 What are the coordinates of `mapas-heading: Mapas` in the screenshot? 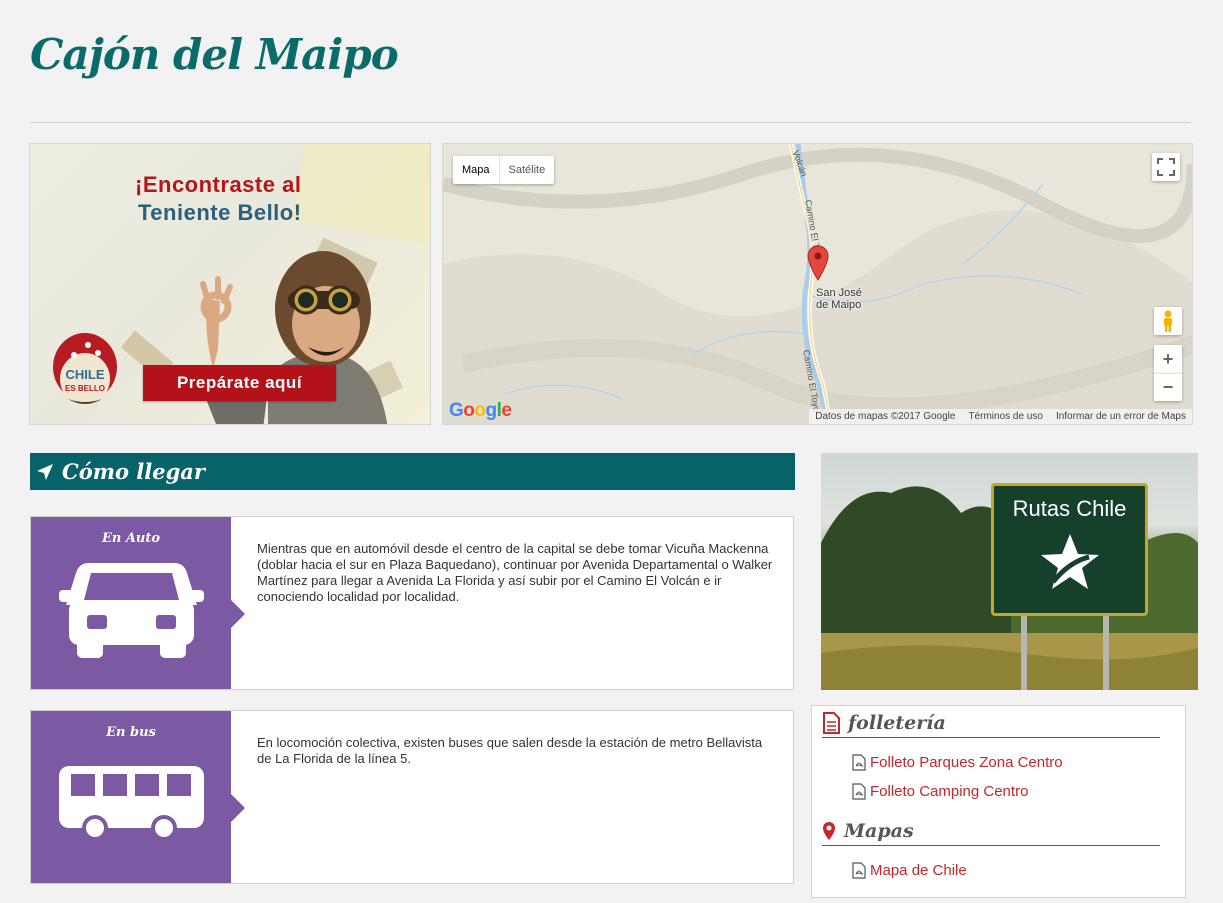 It's located at (991, 831).